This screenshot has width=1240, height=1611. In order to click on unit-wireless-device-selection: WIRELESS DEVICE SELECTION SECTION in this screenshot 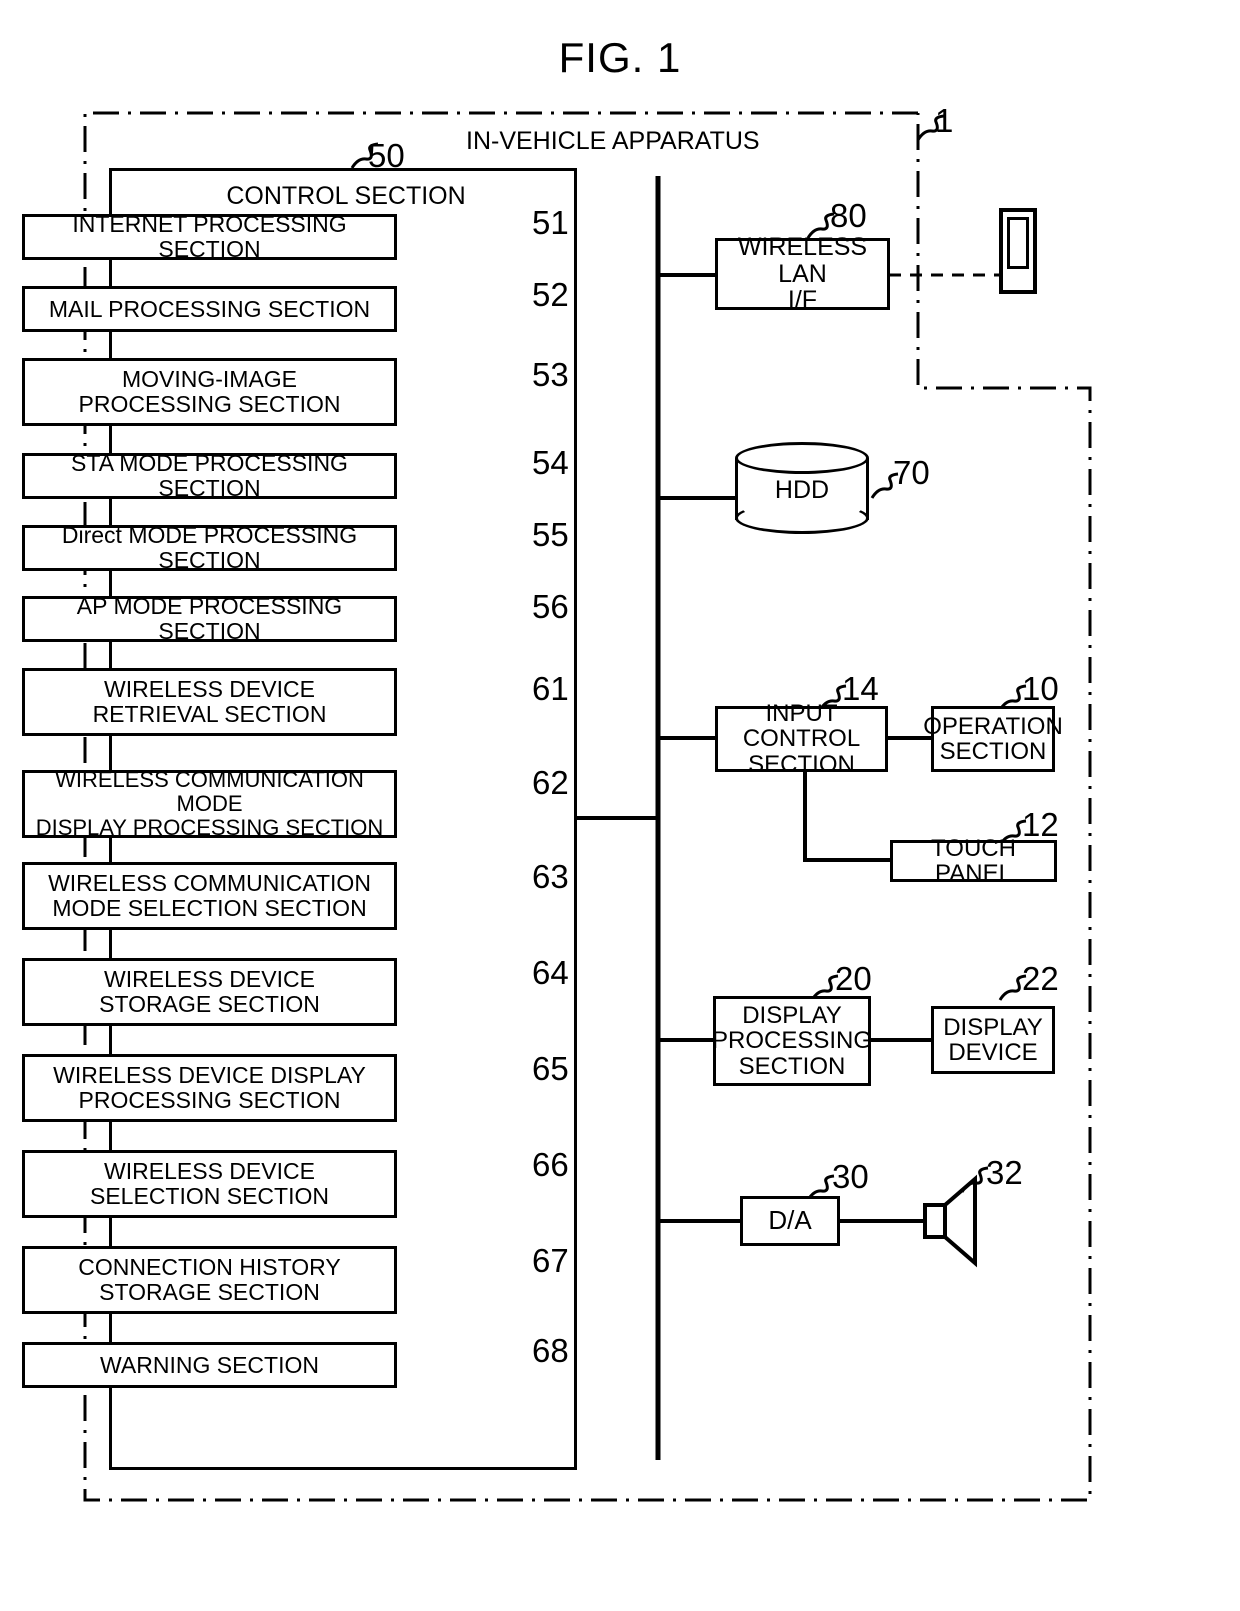, I will do `click(209, 1184)`.